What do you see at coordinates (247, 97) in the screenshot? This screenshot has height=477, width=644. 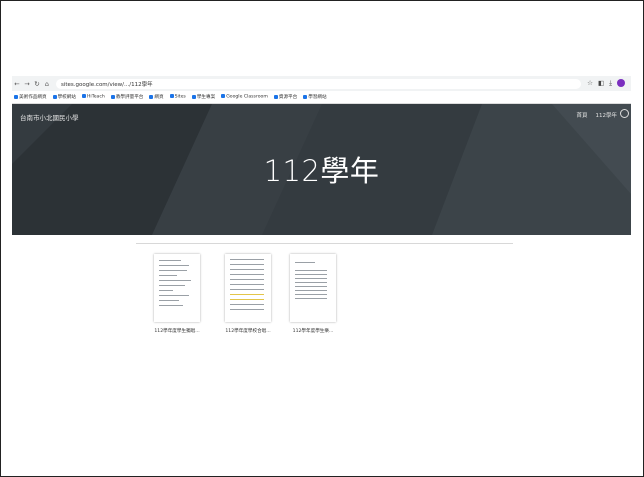 I see `bookmark-label: Google Classroom` at bounding box center [247, 97].